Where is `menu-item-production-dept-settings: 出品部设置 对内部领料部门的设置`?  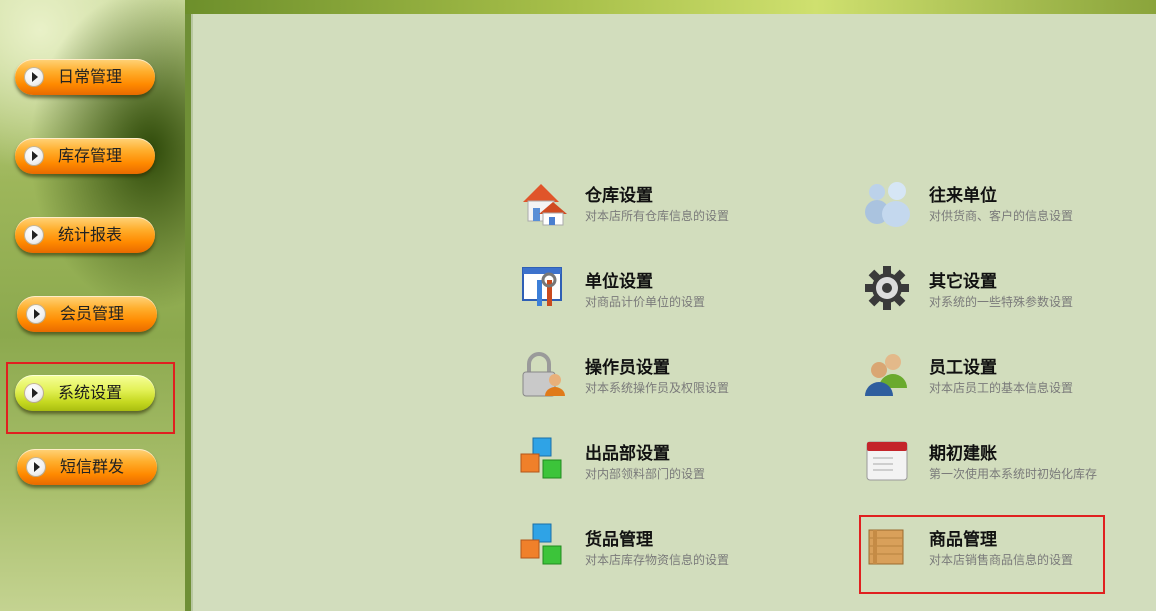
menu-item-production-dept-settings: 出品部设置 对内部领料部门的设置 is located at coordinates (639, 464).